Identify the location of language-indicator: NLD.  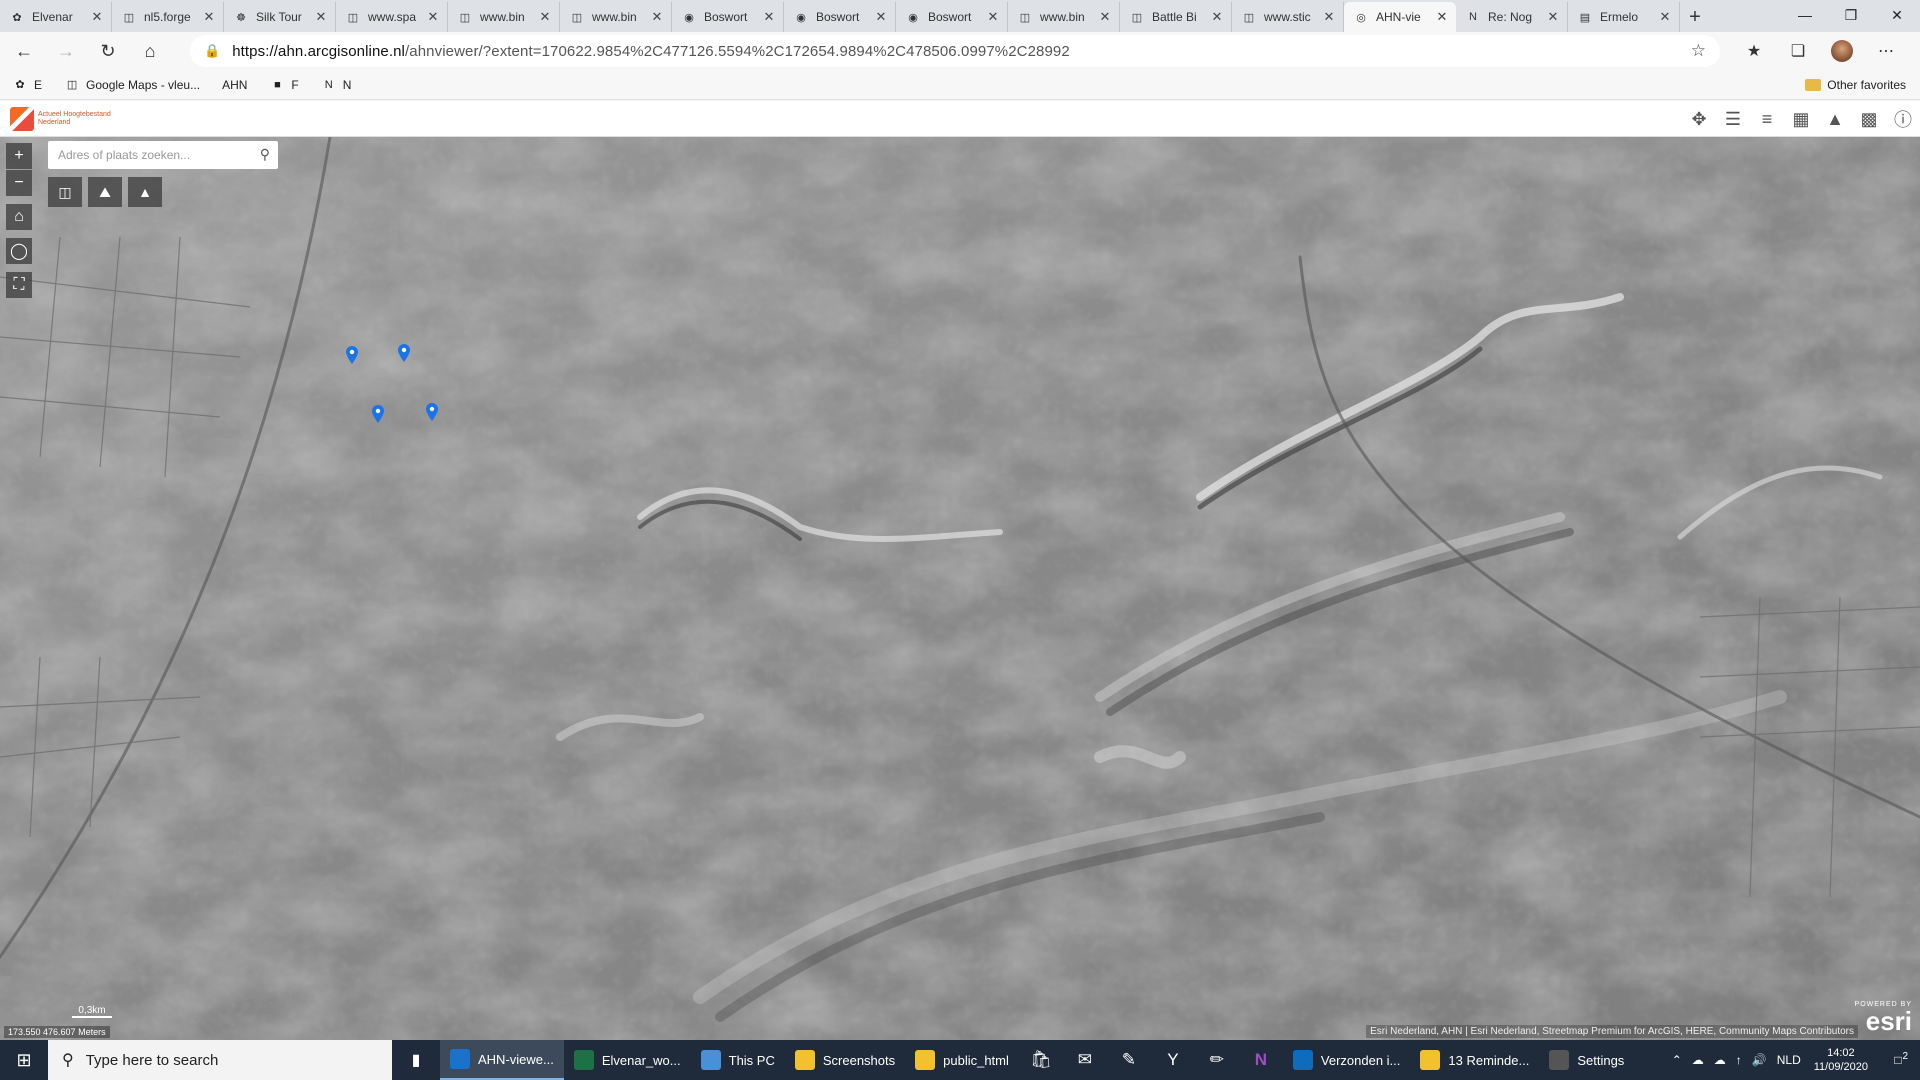
(1789, 1060).